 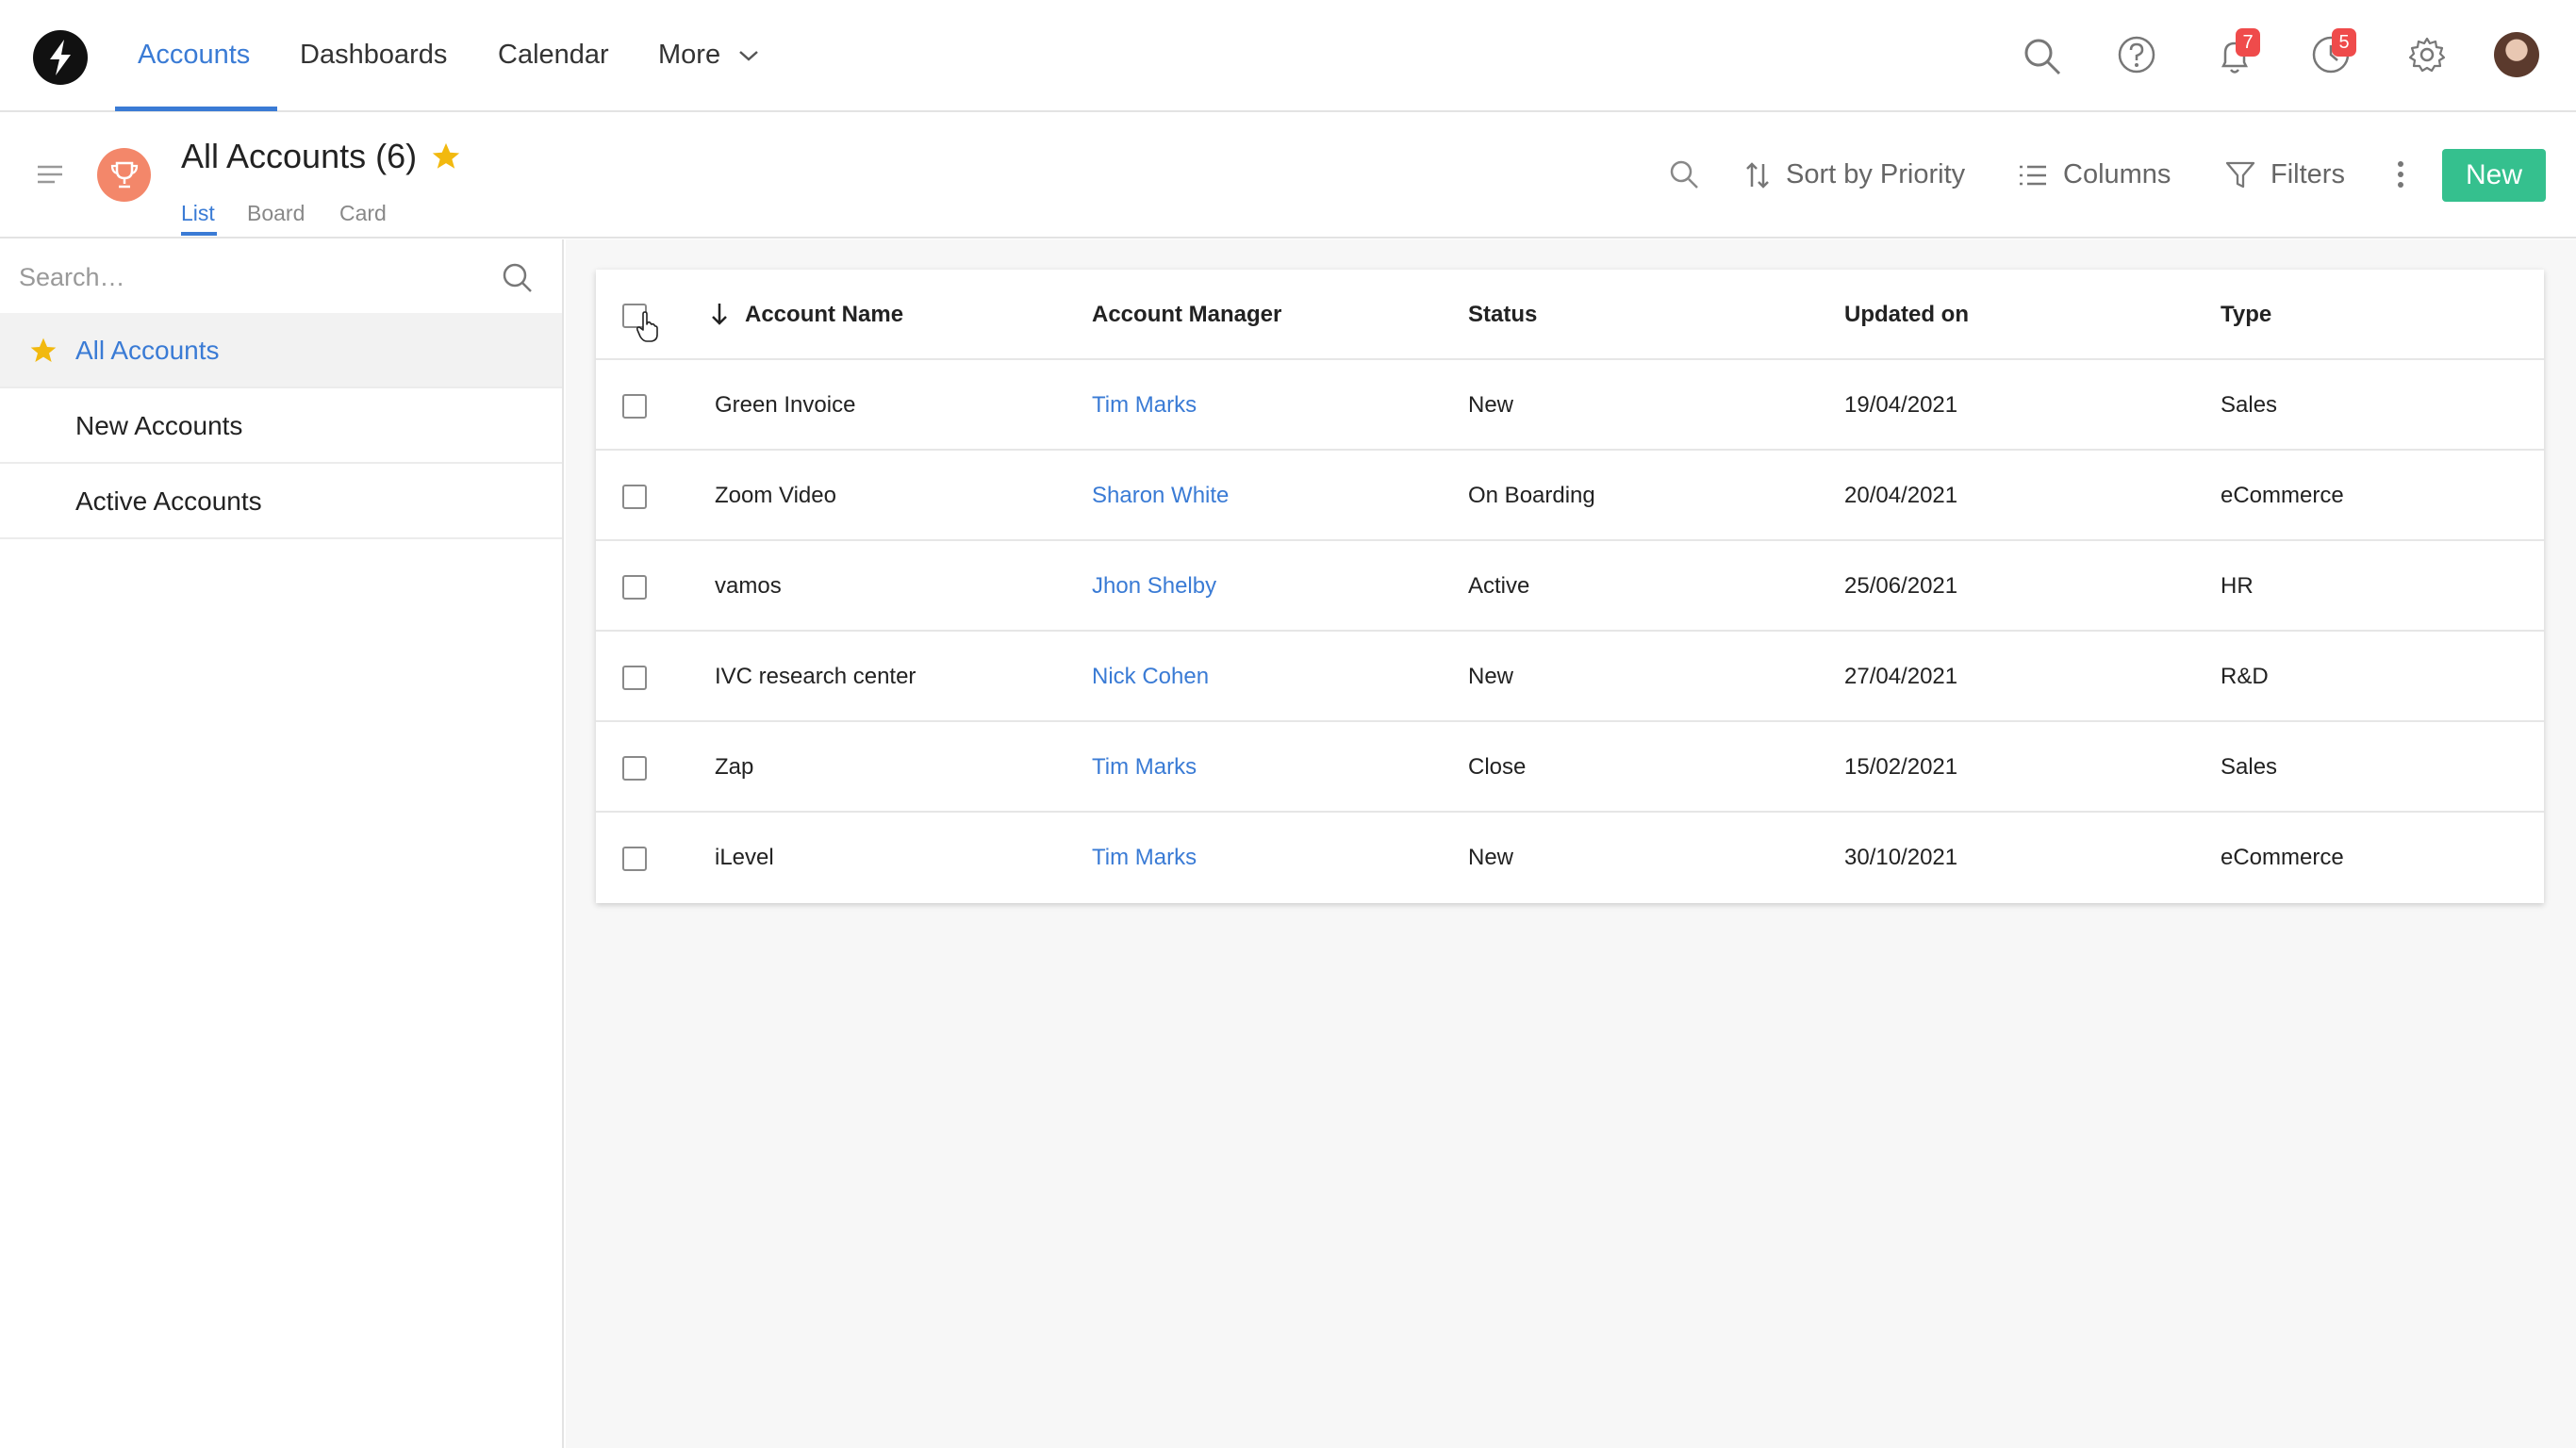 What do you see at coordinates (2245, 676) in the screenshot?
I see `type-cell: R&D` at bounding box center [2245, 676].